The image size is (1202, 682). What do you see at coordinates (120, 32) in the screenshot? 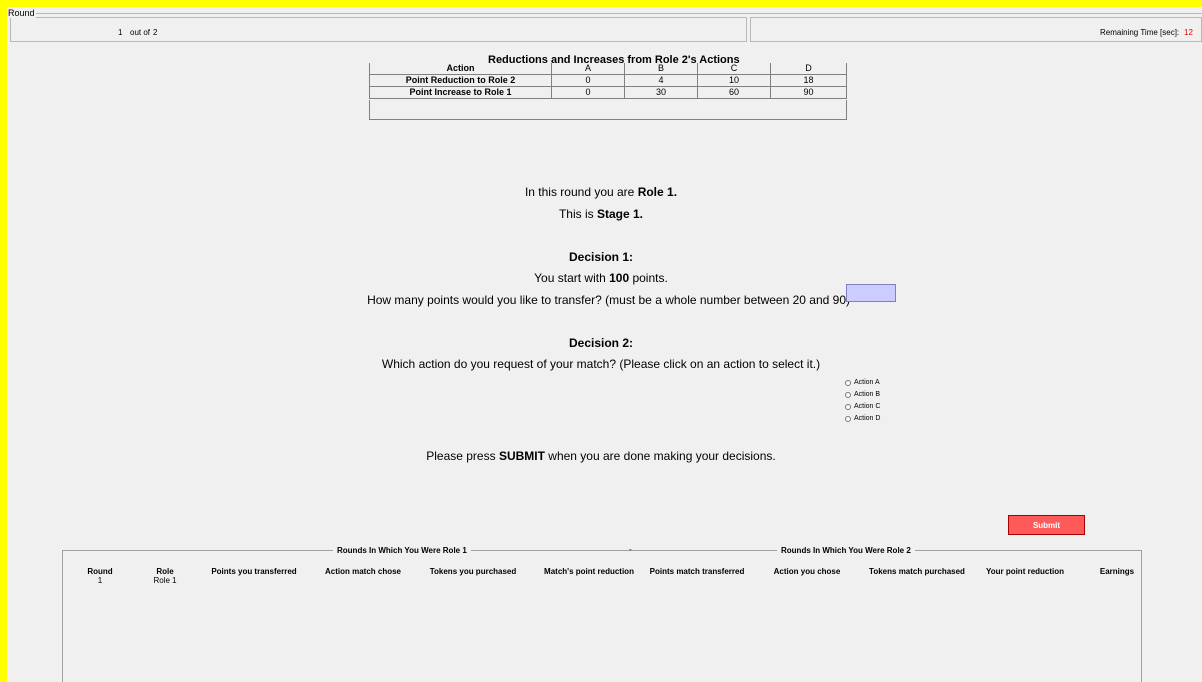
I see `round-current: 1` at bounding box center [120, 32].